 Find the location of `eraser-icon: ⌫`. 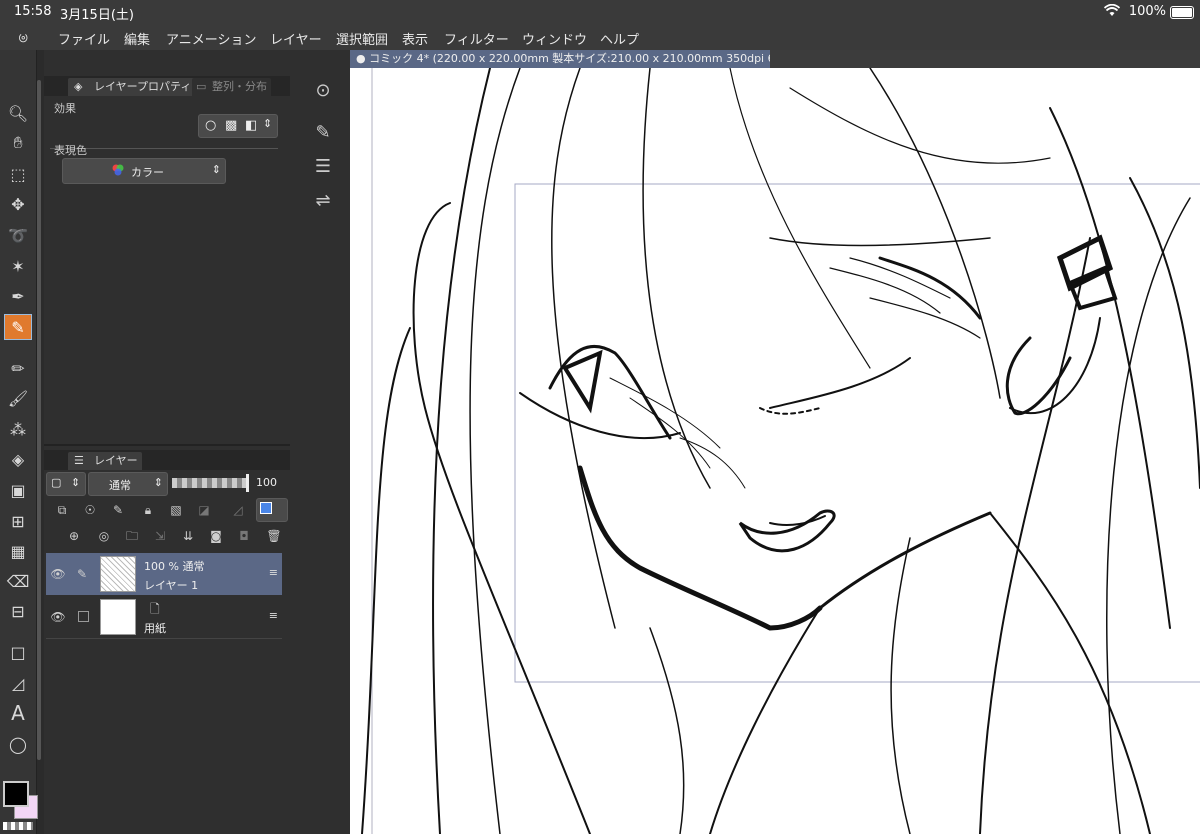

eraser-icon: ⌫ is located at coordinates (18, 581).